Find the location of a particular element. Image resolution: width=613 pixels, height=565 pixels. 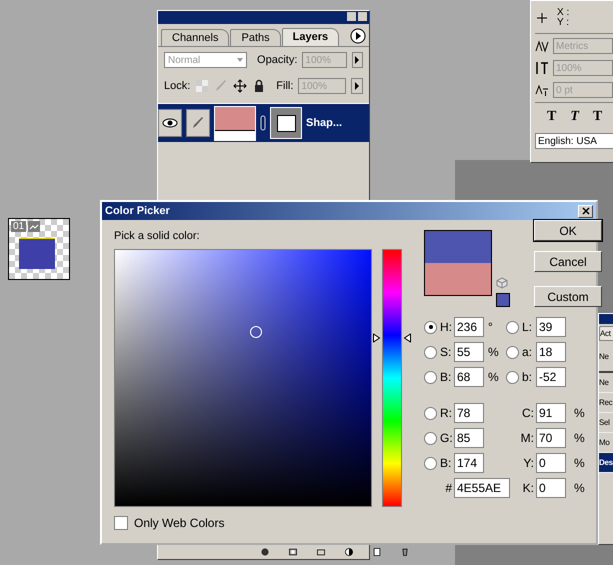

value-field: 236 is located at coordinates (469, 327).